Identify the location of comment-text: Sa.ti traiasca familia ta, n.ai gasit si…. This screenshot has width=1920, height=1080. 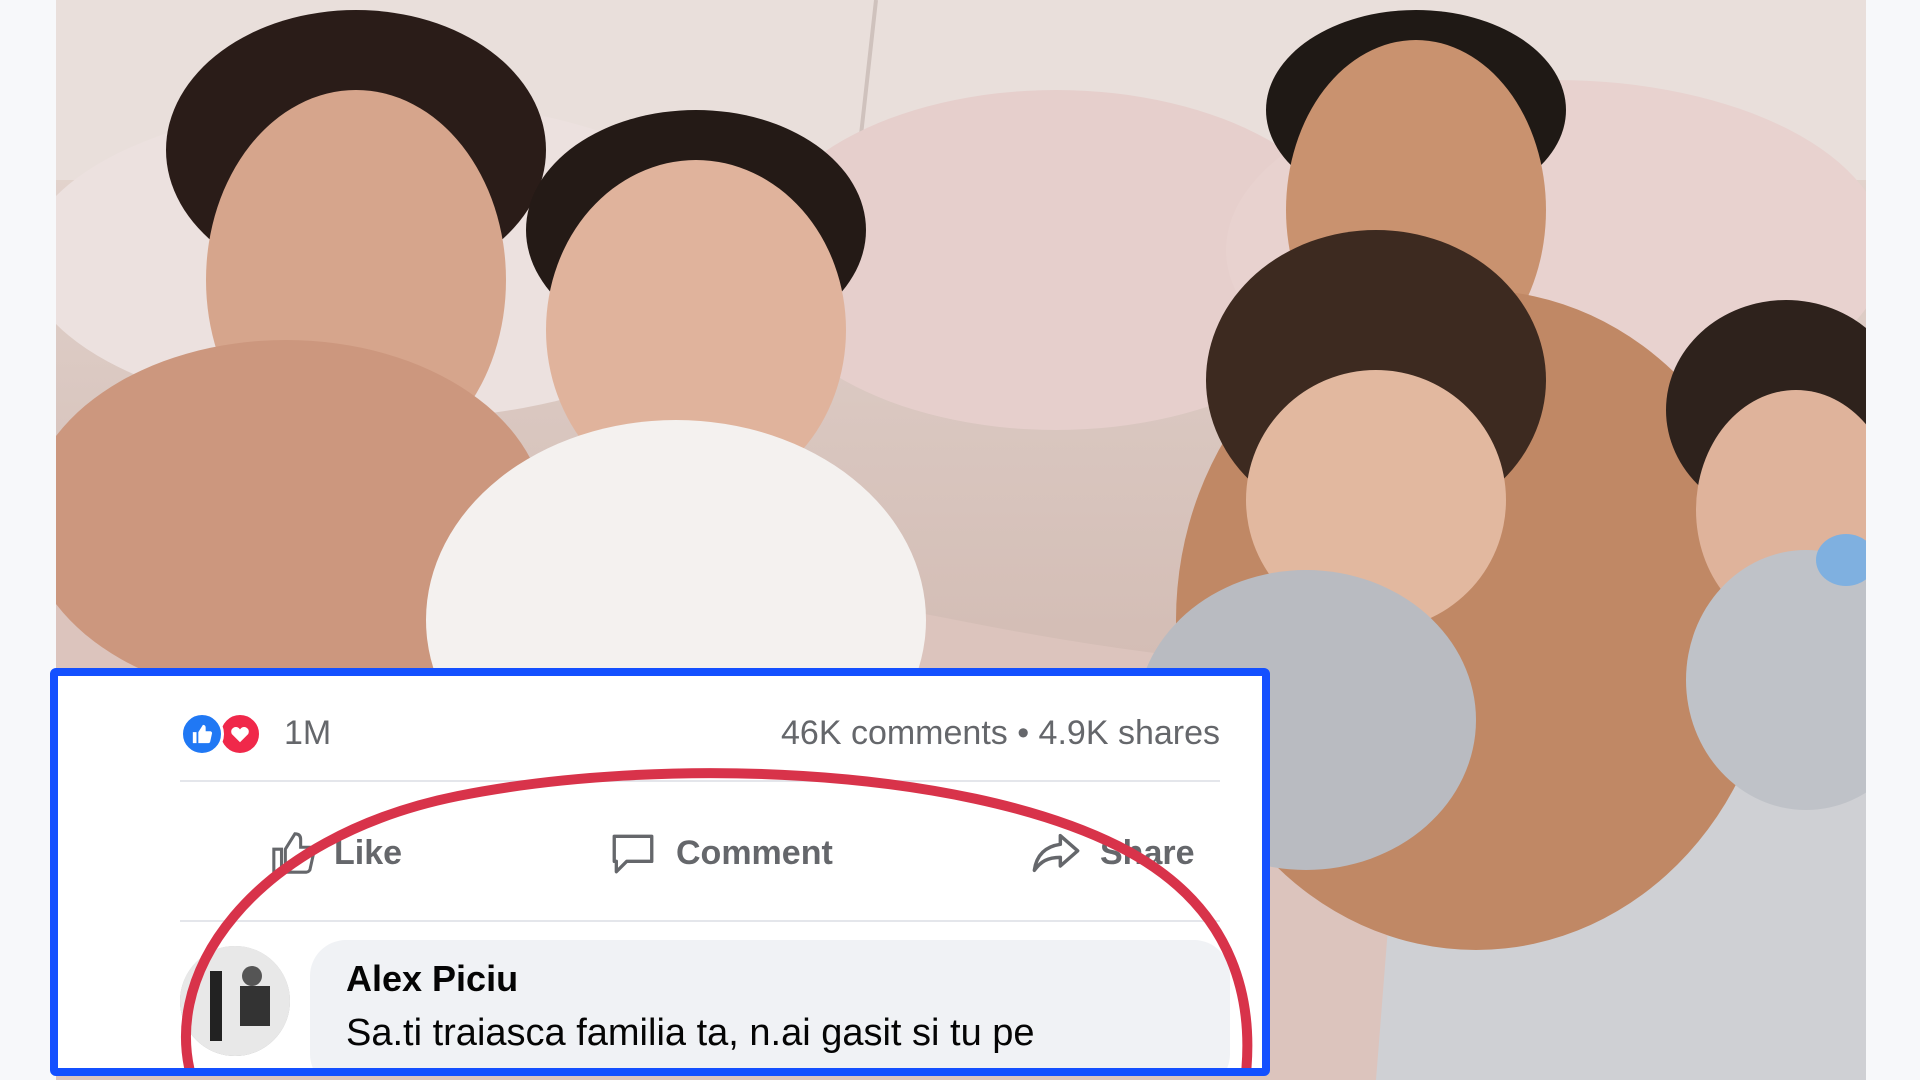
(690, 1033).